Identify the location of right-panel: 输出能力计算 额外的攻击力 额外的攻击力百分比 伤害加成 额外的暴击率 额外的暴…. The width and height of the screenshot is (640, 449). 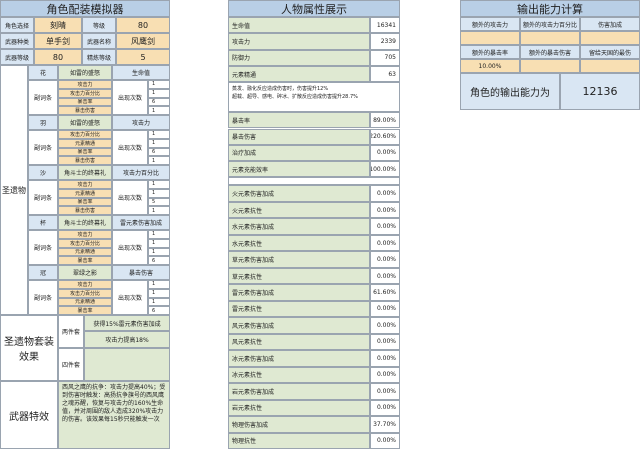
(550, 55).